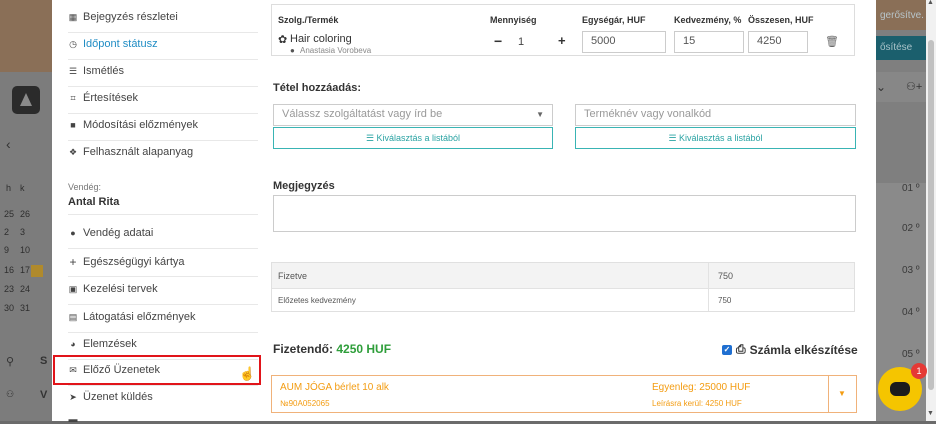 The height and width of the screenshot is (424, 936). I want to click on quantity-value: 1, so click(521, 42).